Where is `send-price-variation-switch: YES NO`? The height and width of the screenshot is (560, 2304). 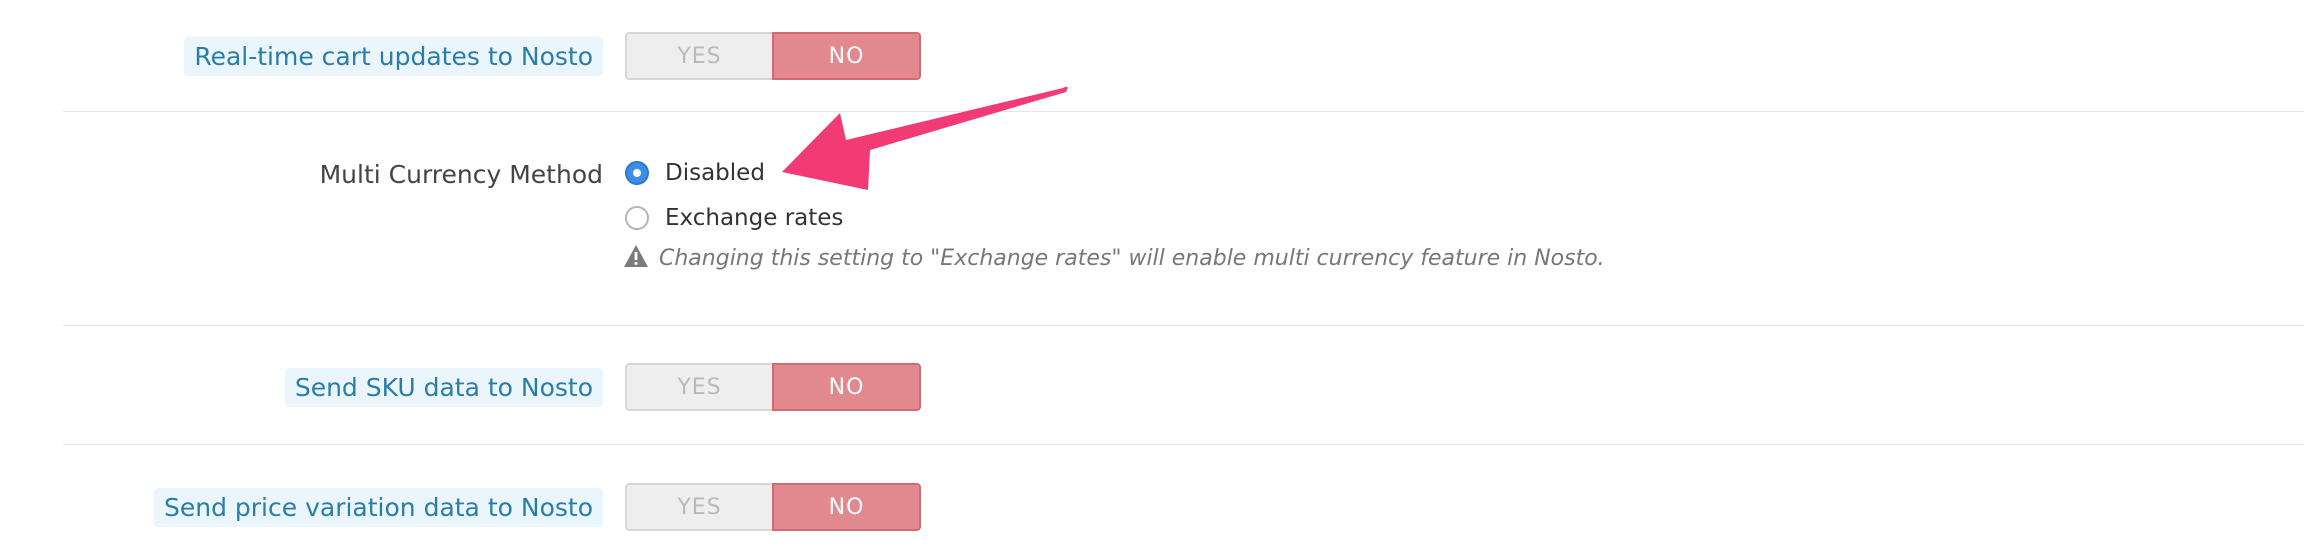 send-price-variation-switch: YES NO is located at coordinates (773, 507).